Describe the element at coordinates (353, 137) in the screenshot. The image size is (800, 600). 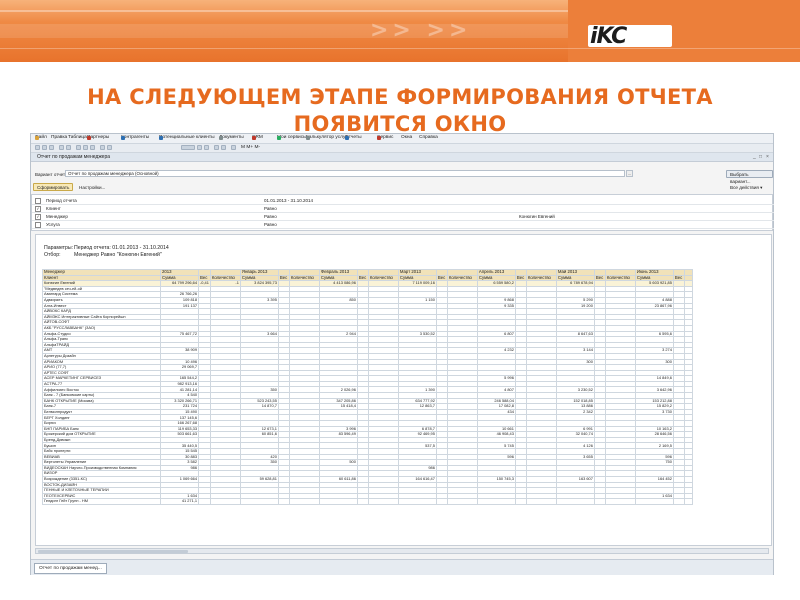
I see `menu-item: Отчеты` at that location.